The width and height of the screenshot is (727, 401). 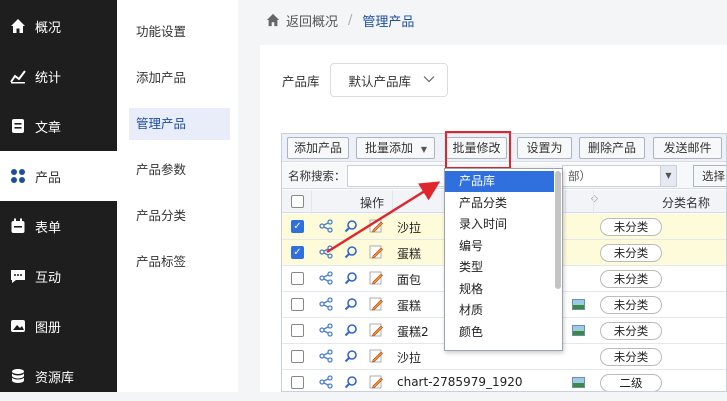 I want to click on library-select: 默认产品库, so click(x=388, y=80).